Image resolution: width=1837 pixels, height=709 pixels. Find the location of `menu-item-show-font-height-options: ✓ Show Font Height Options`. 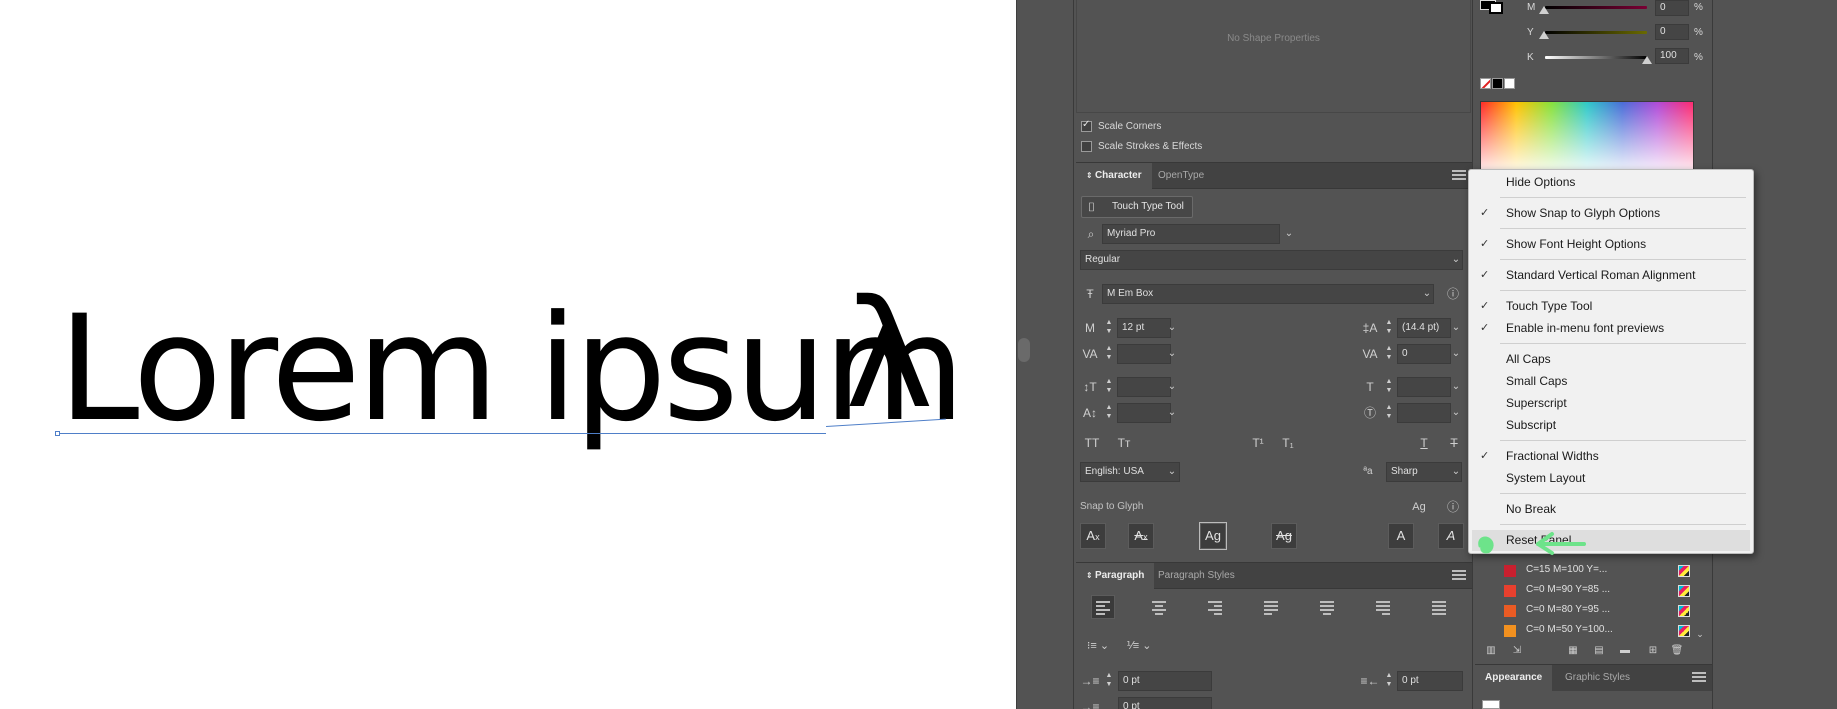

menu-item-show-font-height-options: ✓ Show Font Height Options is located at coordinates (1611, 244).